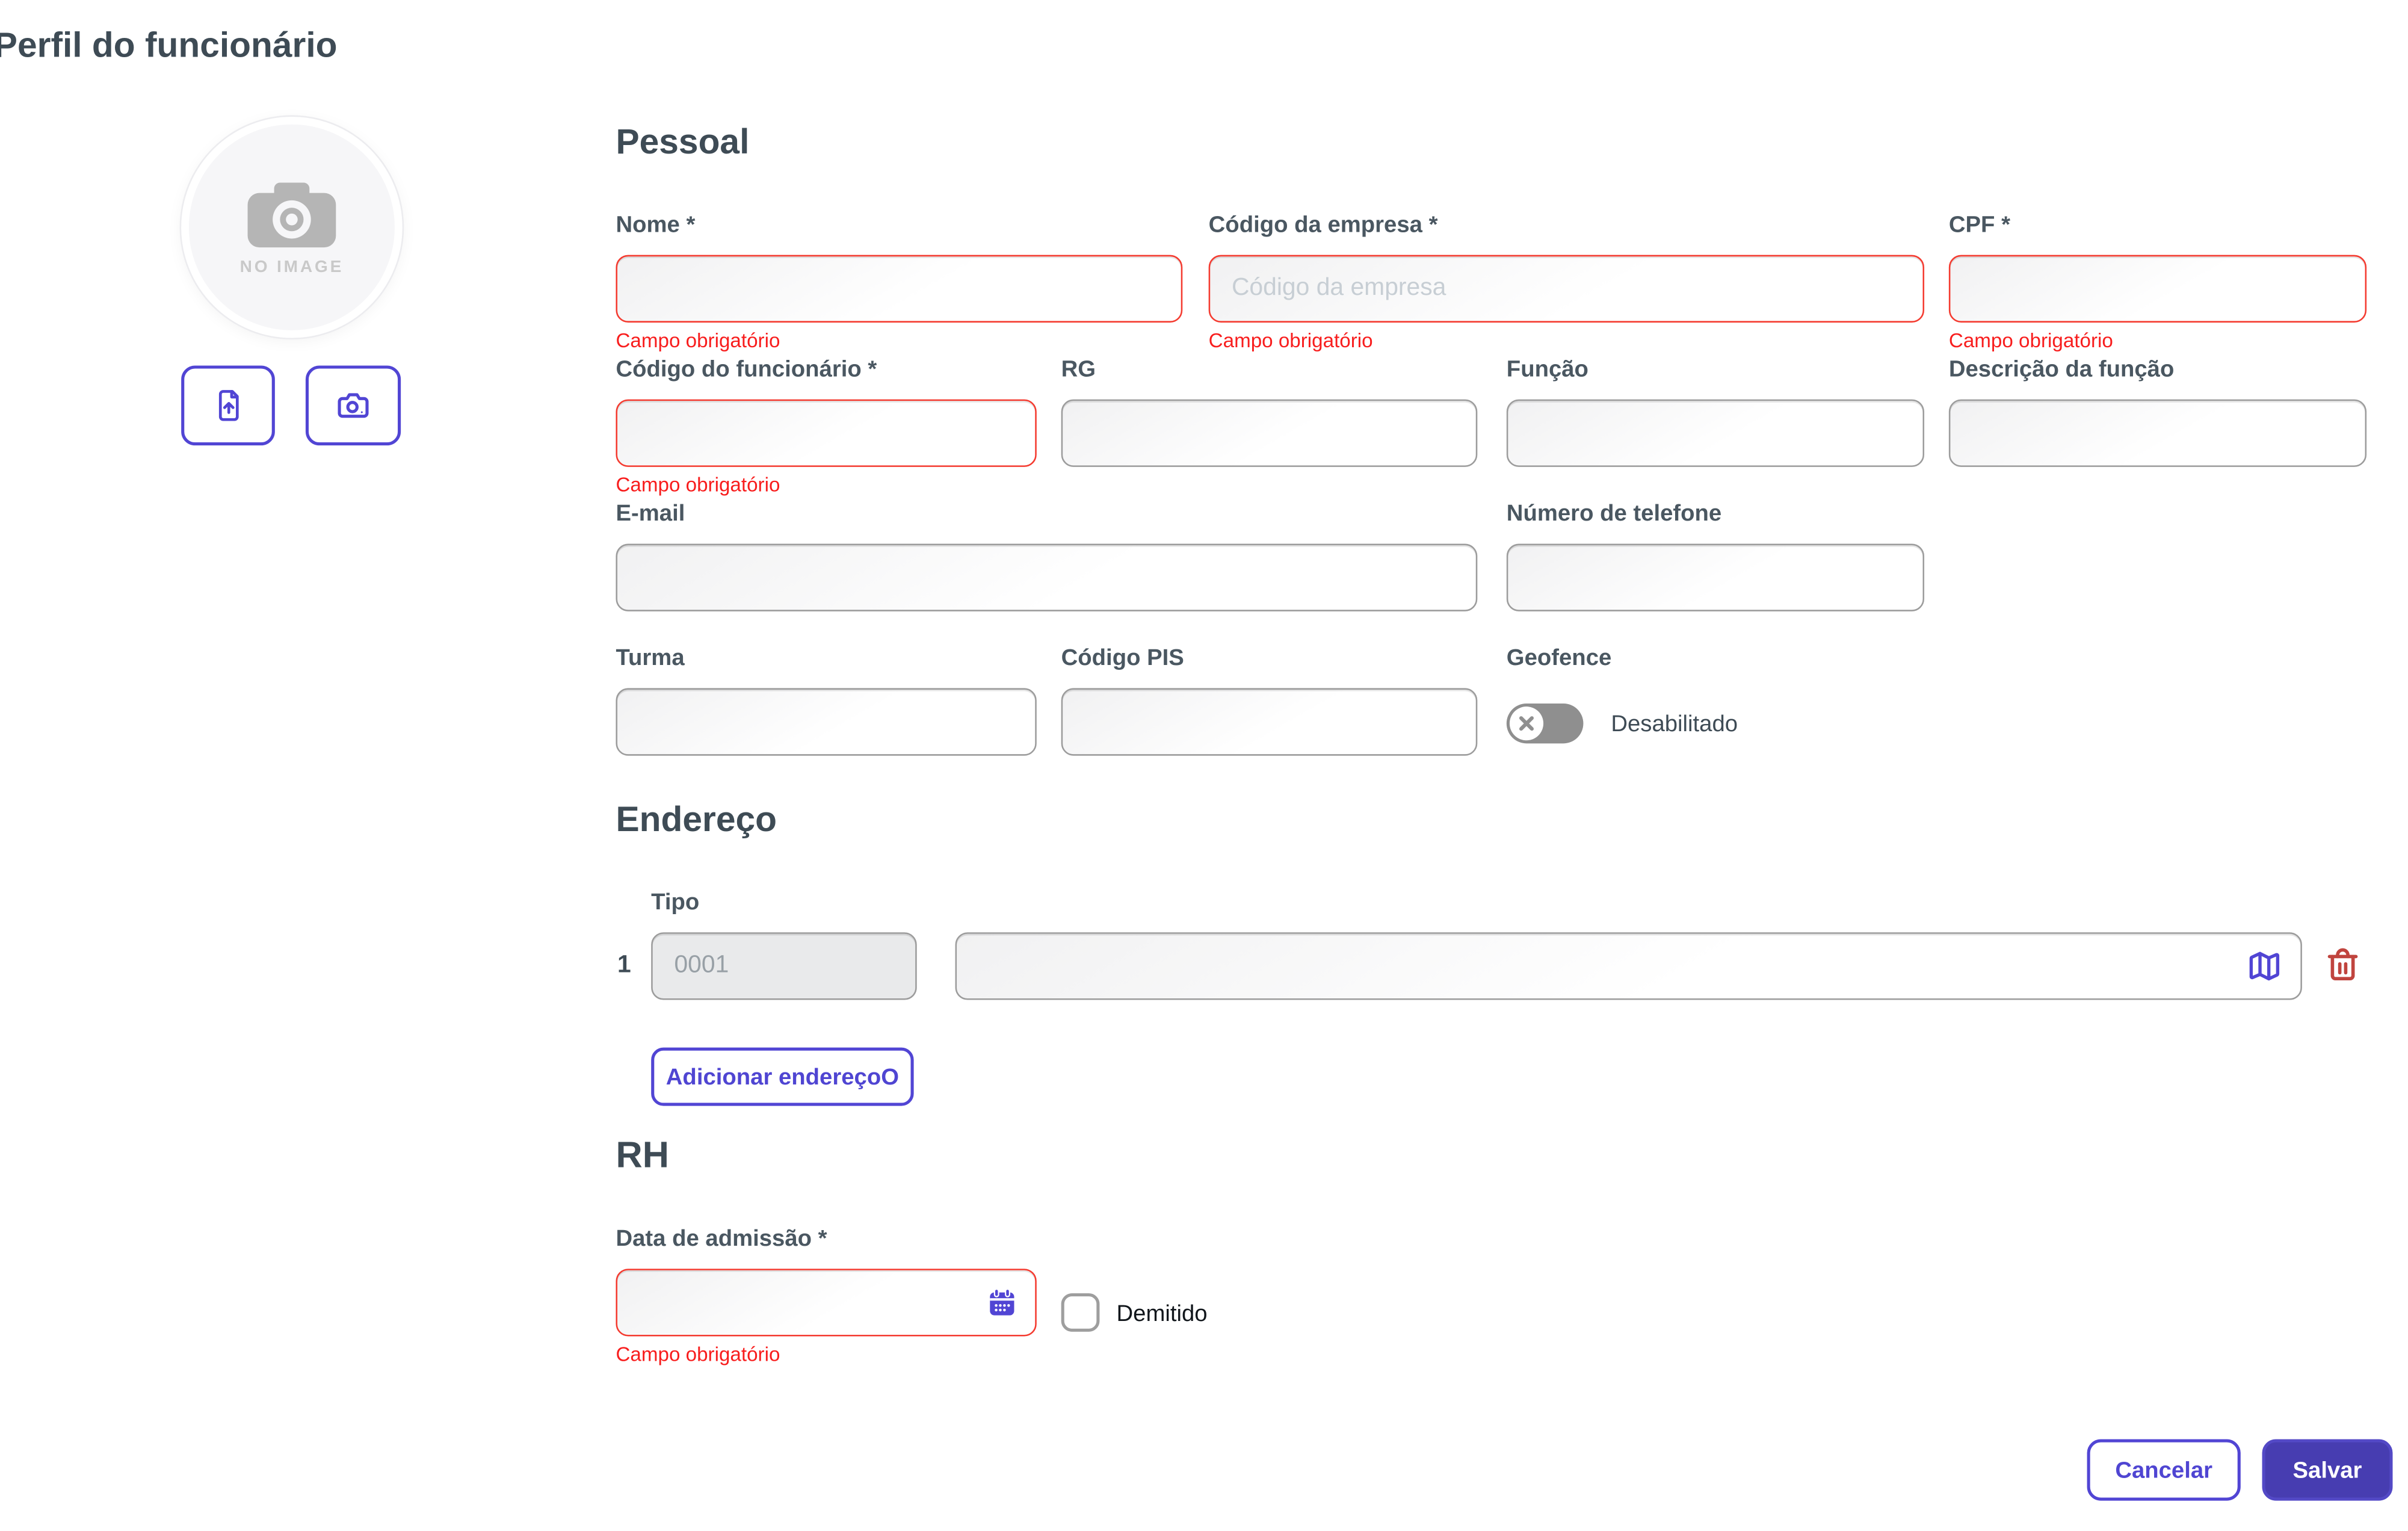 The width and height of the screenshot is (2408, 1531). Describe the element at coordinates (2327, 1470) in the screenshot. I see `save-button: Salvar` at that location.